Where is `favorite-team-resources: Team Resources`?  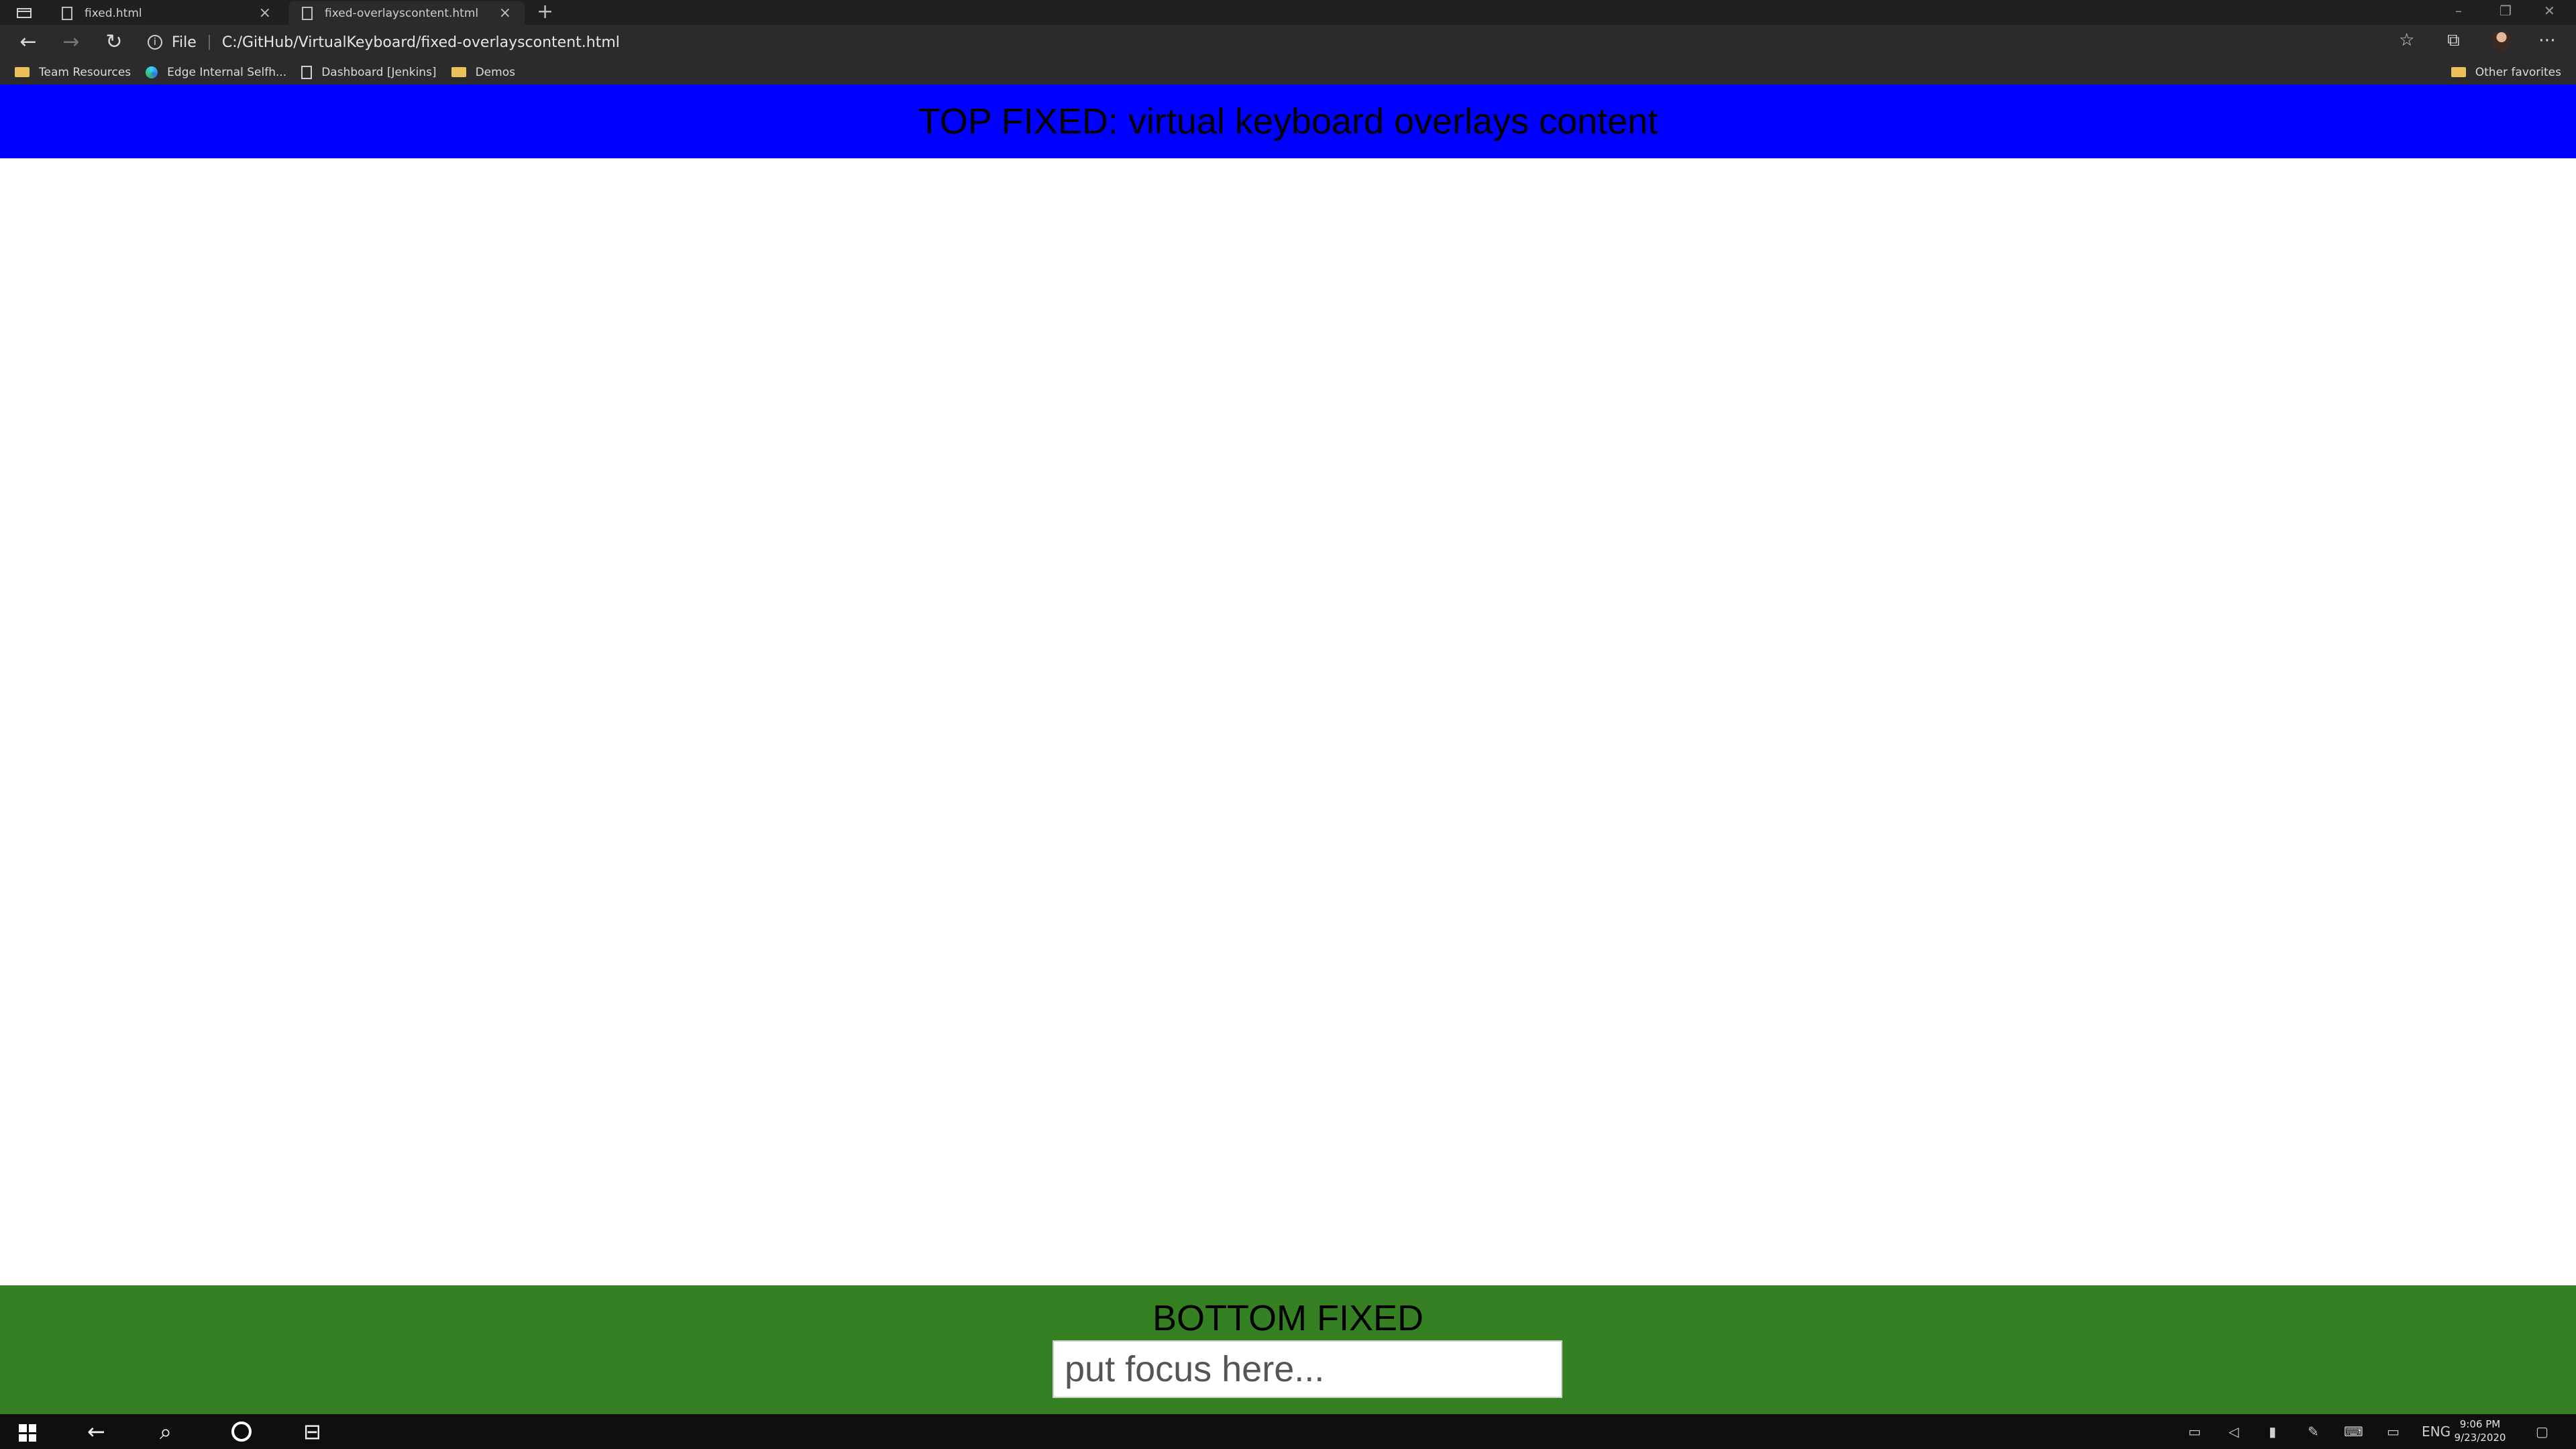
favorite-team-resources: Team Resources is located at coordinates (73, 72).